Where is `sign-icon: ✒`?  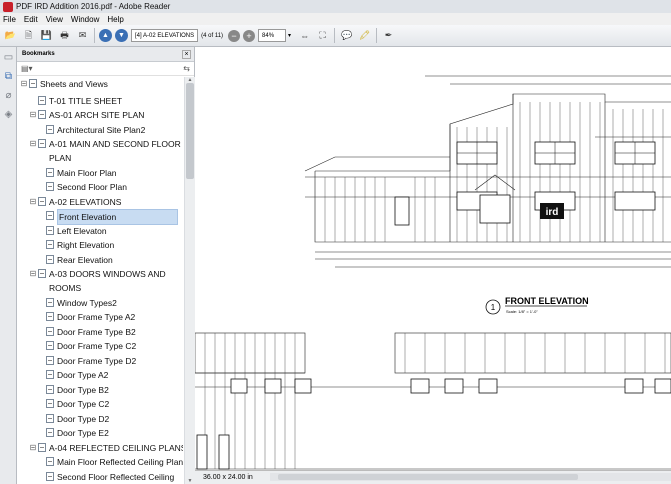 sign-icon: ✒ is located at coordinates (388, 35).